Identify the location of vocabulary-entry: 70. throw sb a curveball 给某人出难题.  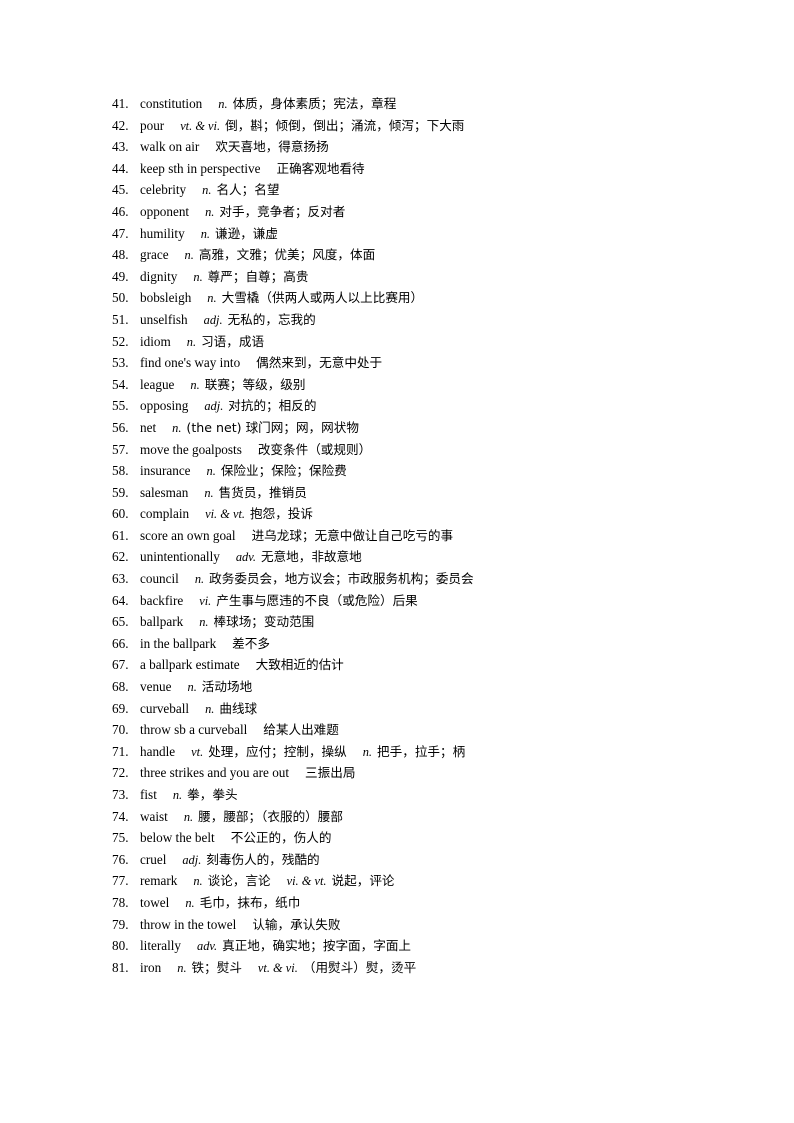
(432, 730).